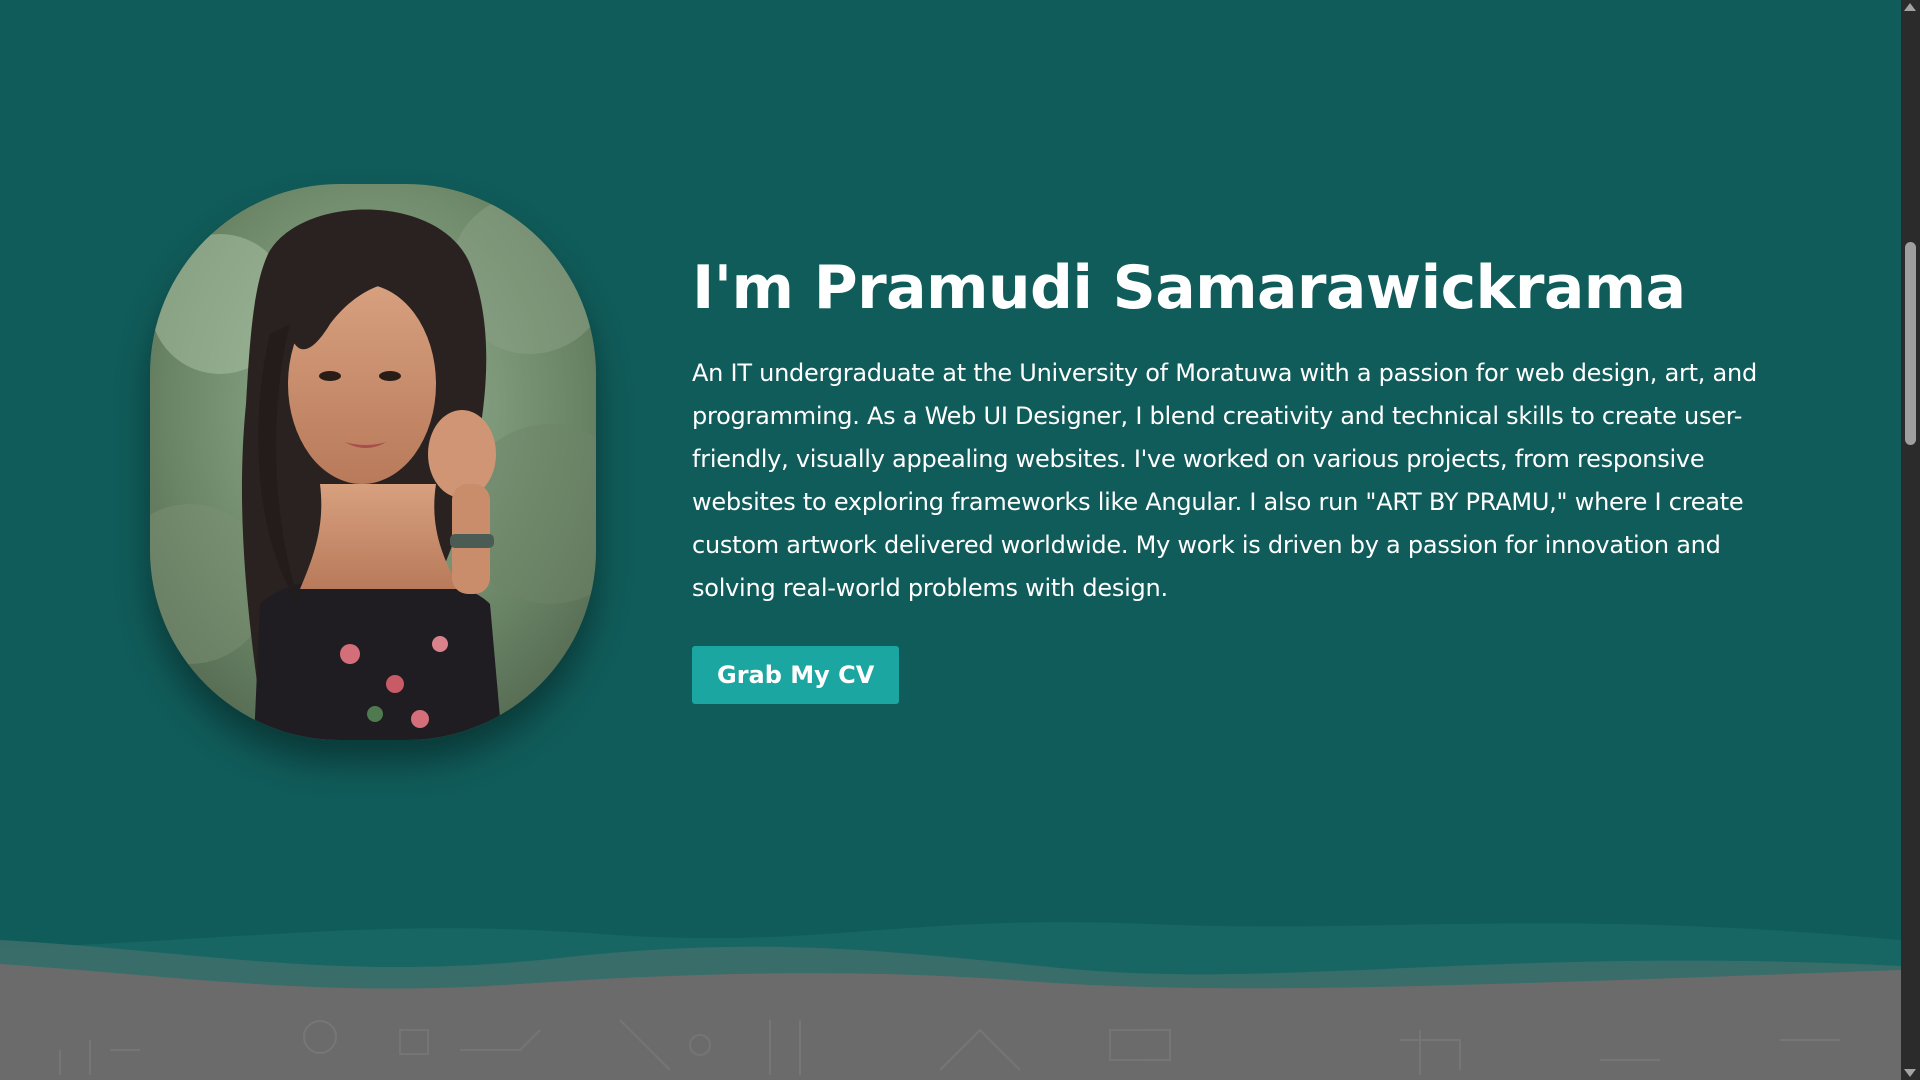  What do you see at coordinates (1910, 7) in the screenshot?
I see `scroll-up-icon` at bounding box center [1910, 7].